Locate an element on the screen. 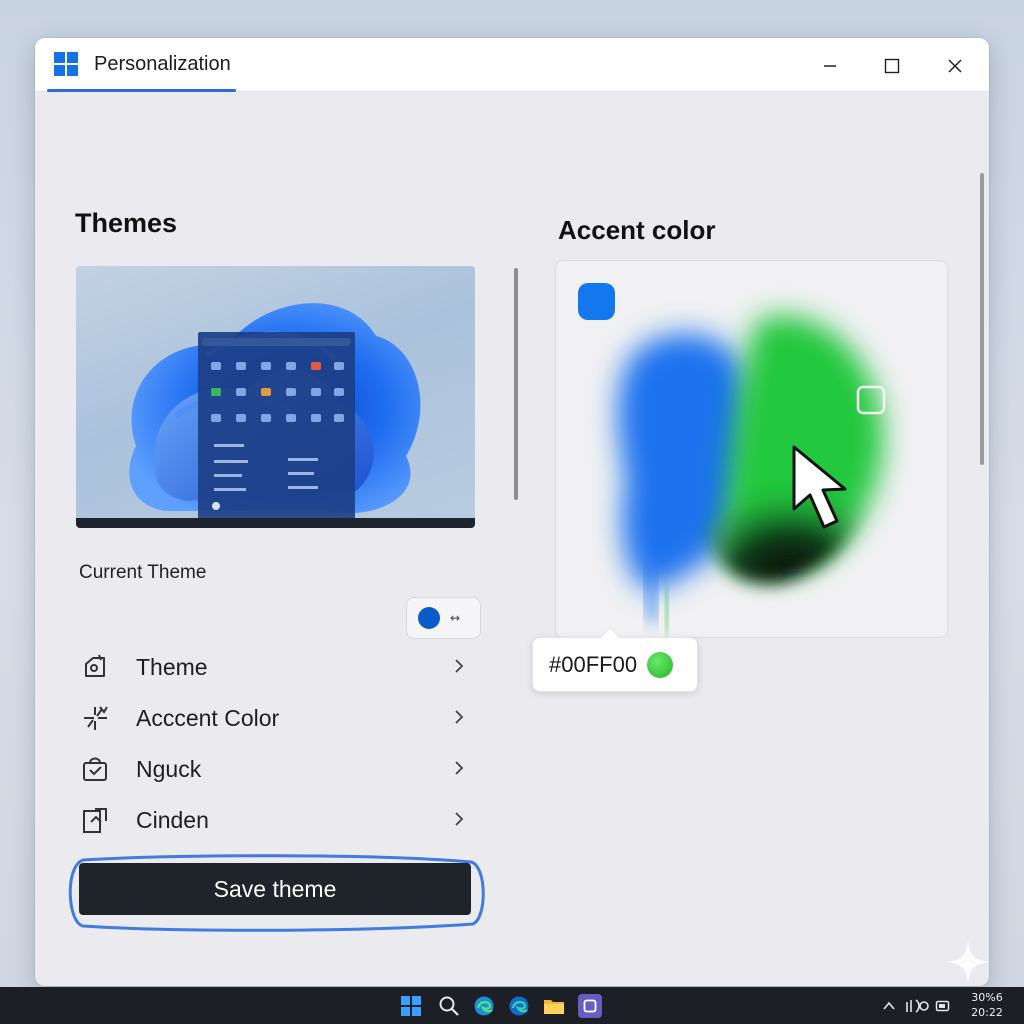 Image resolution: width=1024 pixels, height=1024 pixels. windows-start-icon is located at coordinates (411, 1006).